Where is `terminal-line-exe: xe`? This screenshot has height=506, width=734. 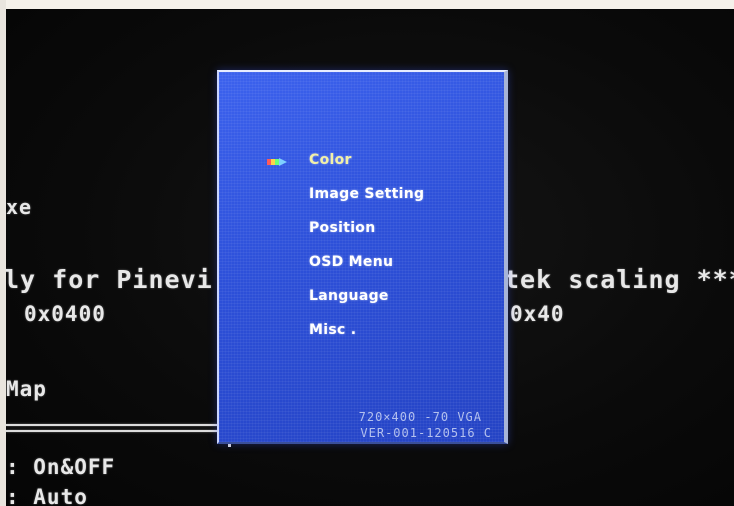
terminal-line-exe: xe is located at coordinates (19, 207).